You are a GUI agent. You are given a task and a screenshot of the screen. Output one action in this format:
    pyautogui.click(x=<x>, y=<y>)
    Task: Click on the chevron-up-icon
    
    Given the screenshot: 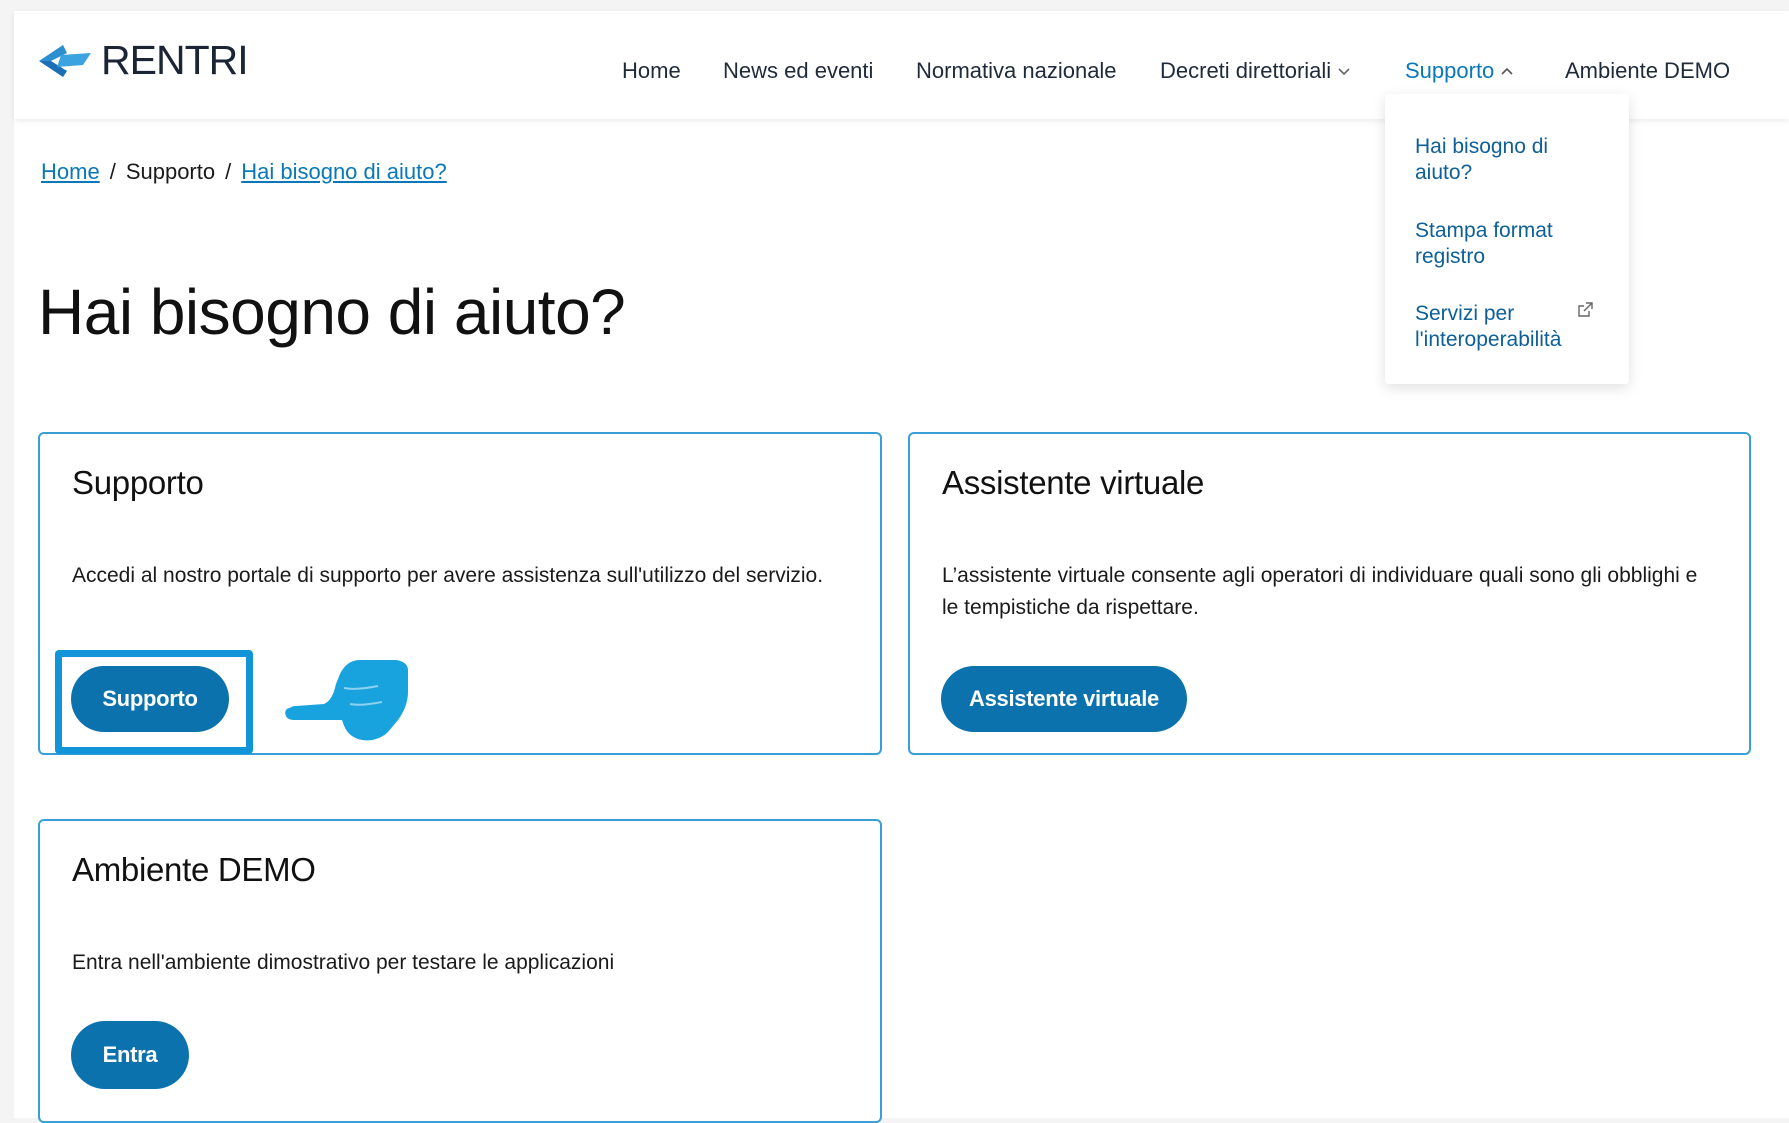 What is the action you would take?
    pyautogui.click(x=1507, y=71)
    